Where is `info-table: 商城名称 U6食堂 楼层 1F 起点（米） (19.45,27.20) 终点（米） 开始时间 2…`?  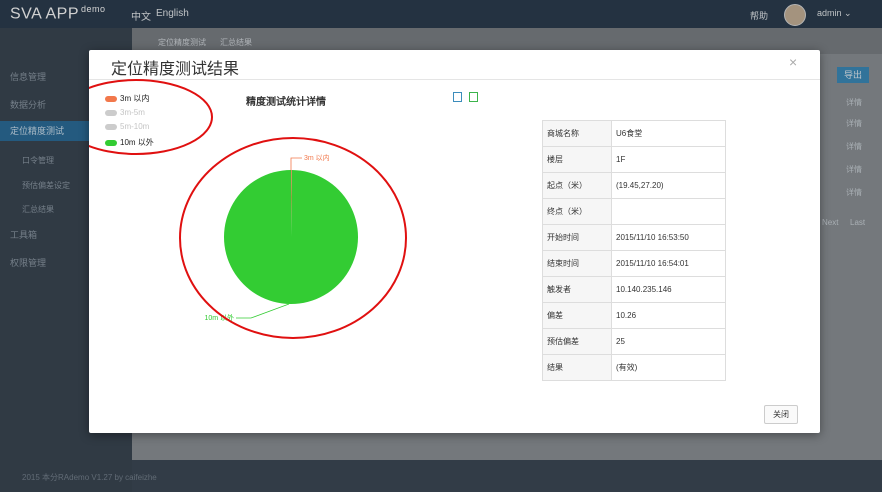
info-table: 商城名称 U6食堂 楼层 1F 起点（米） (19.45,27.20) 终点（米） 开始时间 2… is located at coordinates (634, 250).